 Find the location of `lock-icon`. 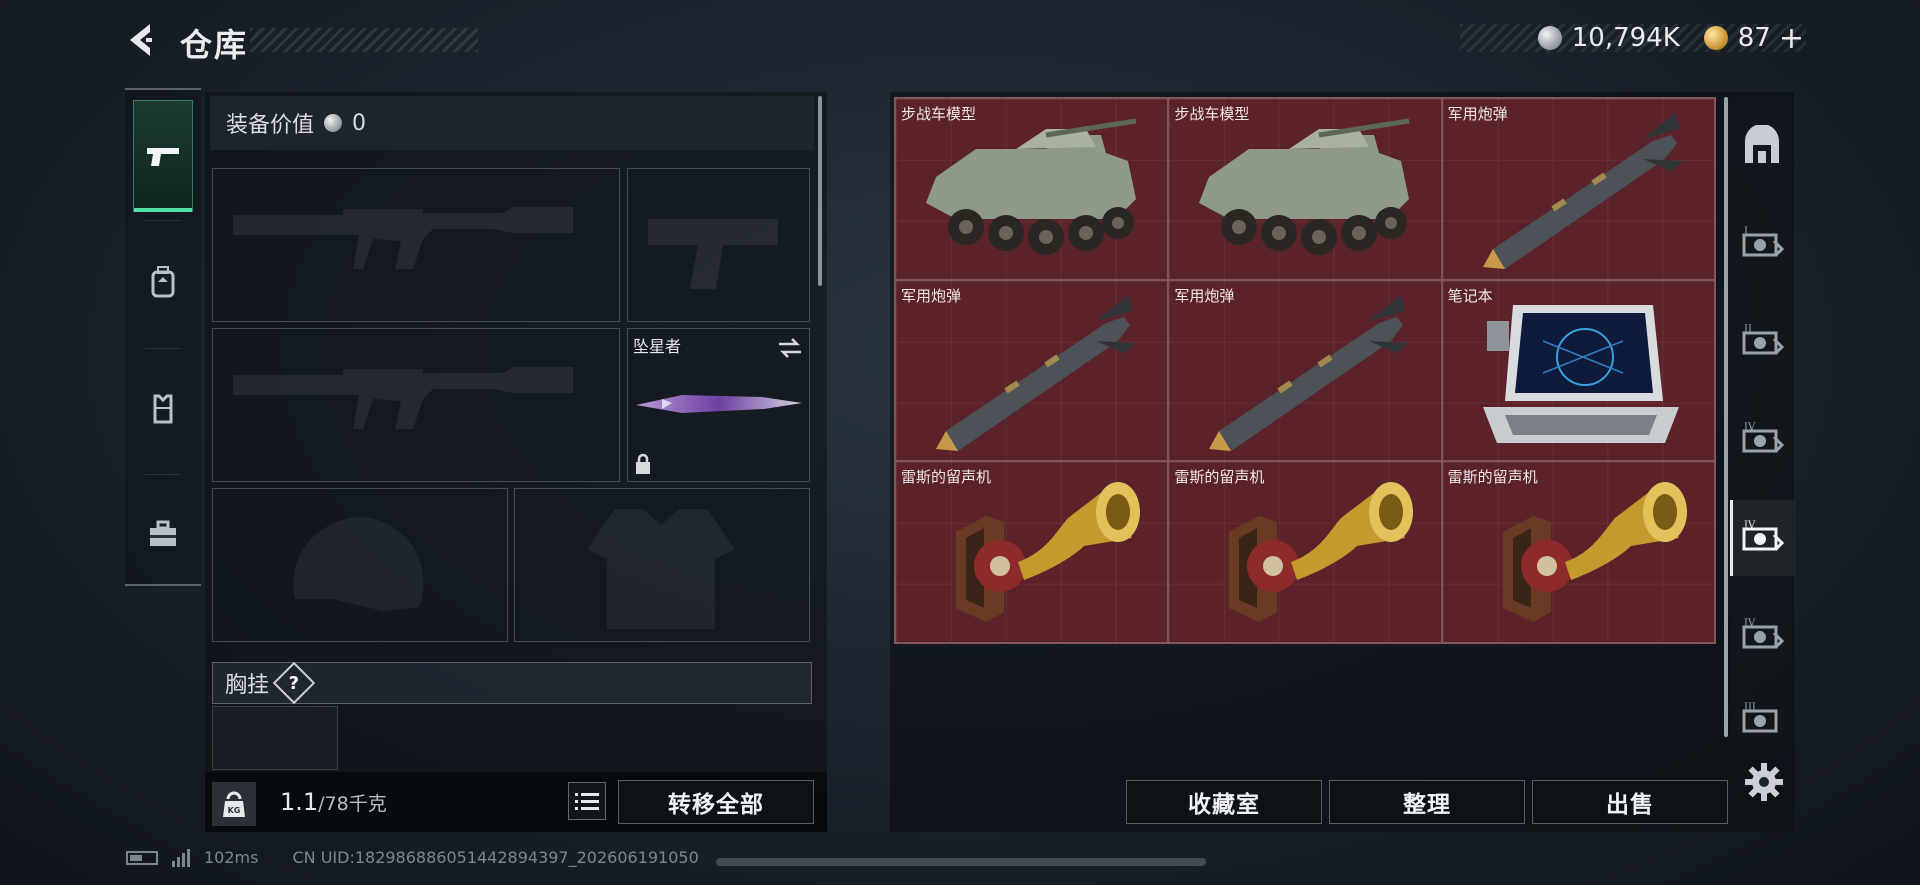

lock-icon is located at coordinates (643, 463).